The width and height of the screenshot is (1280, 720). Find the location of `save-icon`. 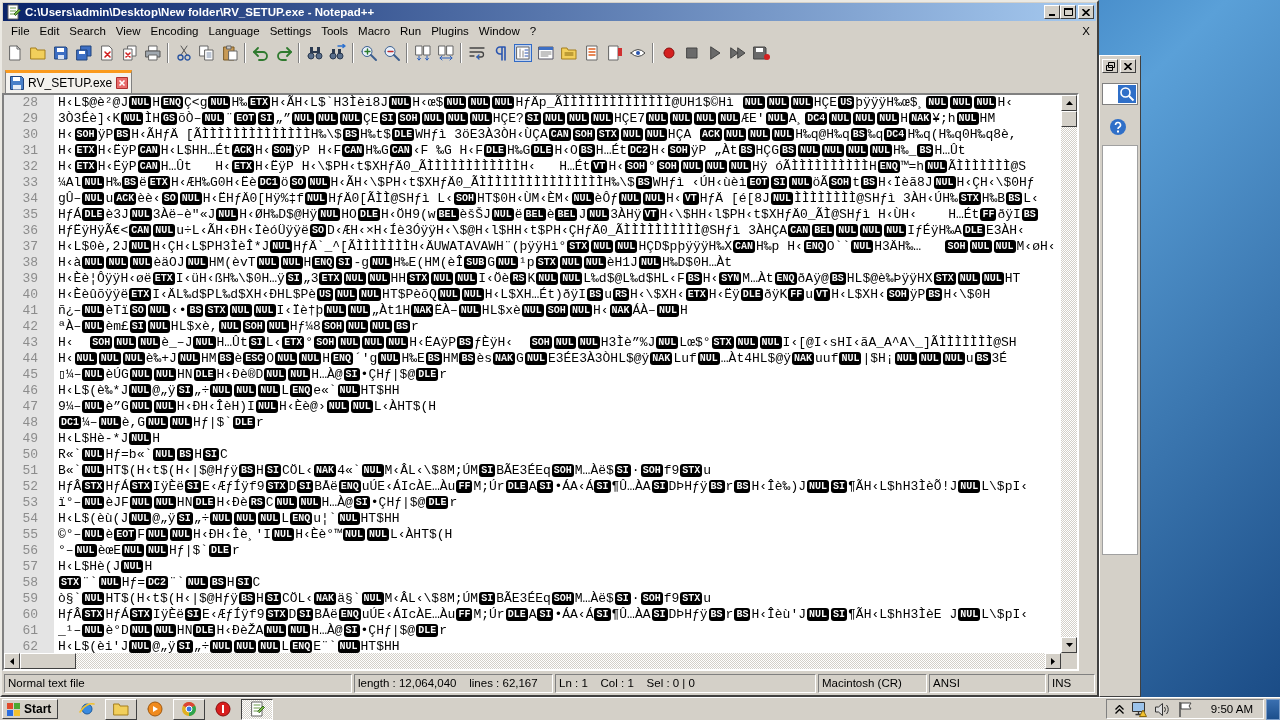

save-icon is located at coordinates (60, 53).